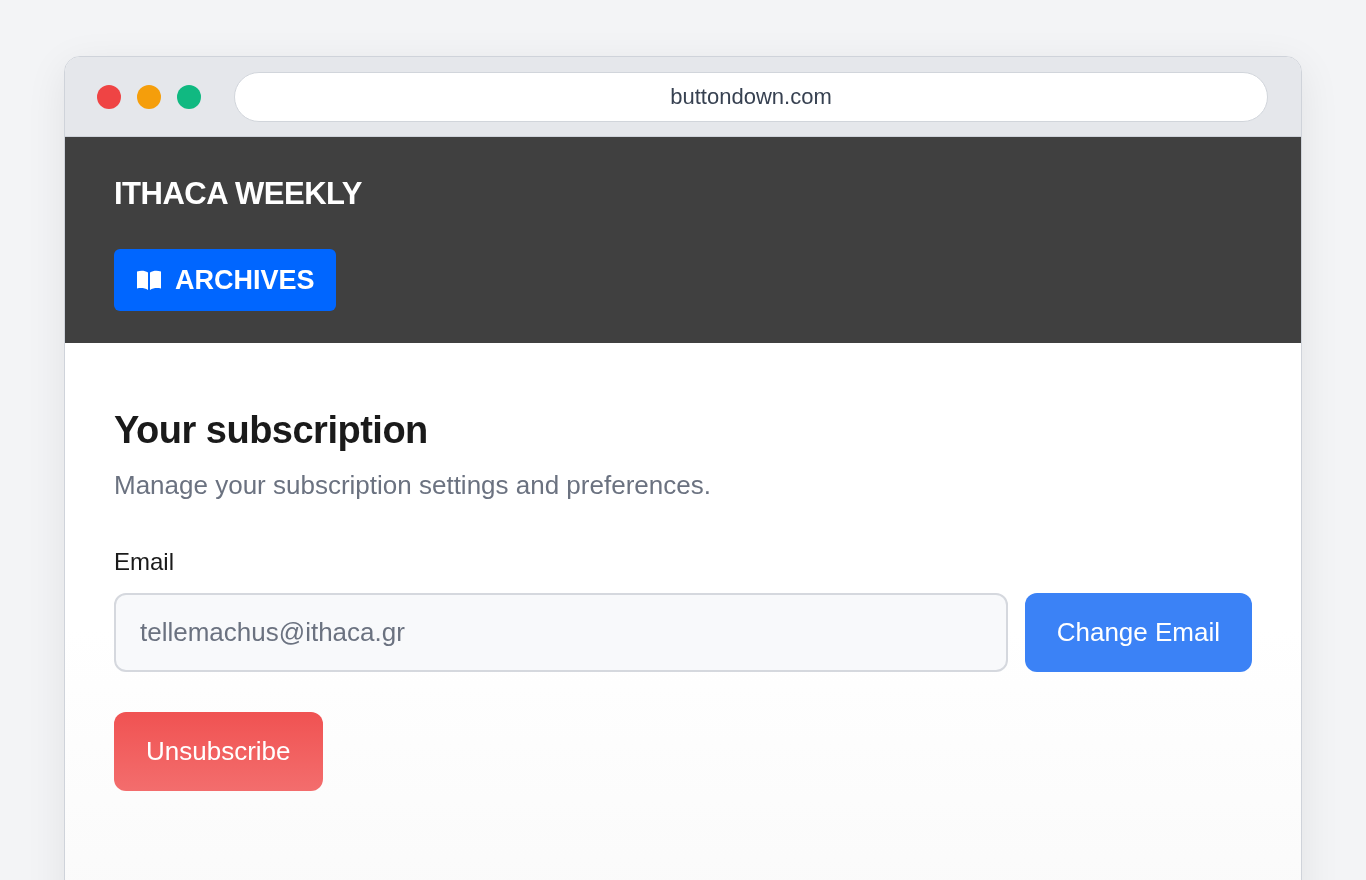 The width and height of the screenshot is (1366, 880). What do you see at coordinates (1138, 632) in the screenshot?
I see `change-email-button: Change Email` at bounding box center [1138, 632].